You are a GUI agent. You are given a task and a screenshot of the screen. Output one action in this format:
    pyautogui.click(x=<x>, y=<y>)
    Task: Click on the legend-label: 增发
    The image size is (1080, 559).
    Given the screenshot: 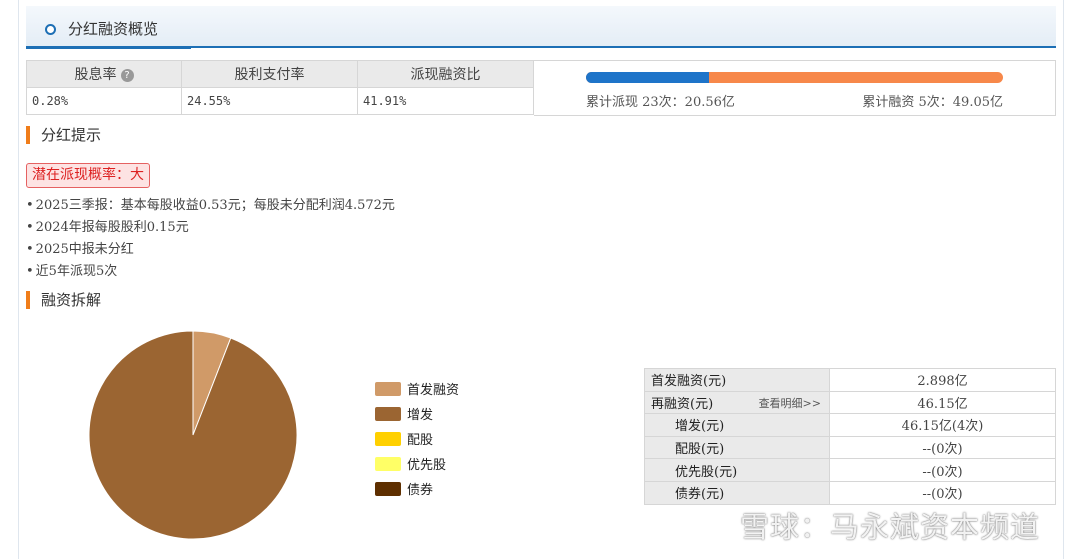 What is the action you would take?
    pyautogui.click(x=420, y=415)
    